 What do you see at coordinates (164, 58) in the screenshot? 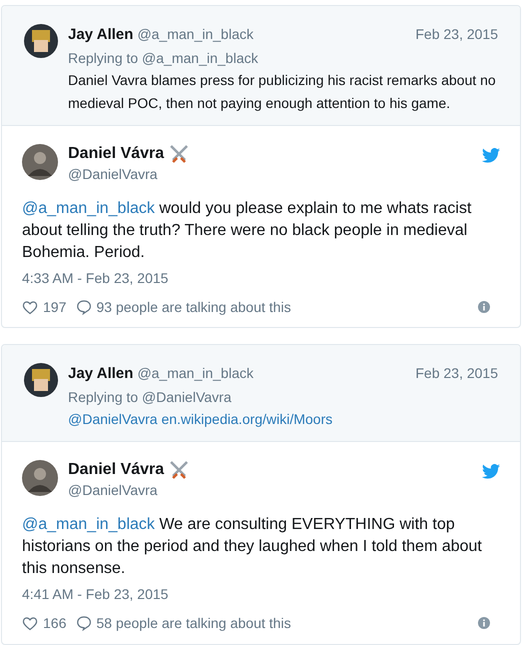
I see `replying-to: Replying to @a_man_in_black` at bounding box center [164, 58].